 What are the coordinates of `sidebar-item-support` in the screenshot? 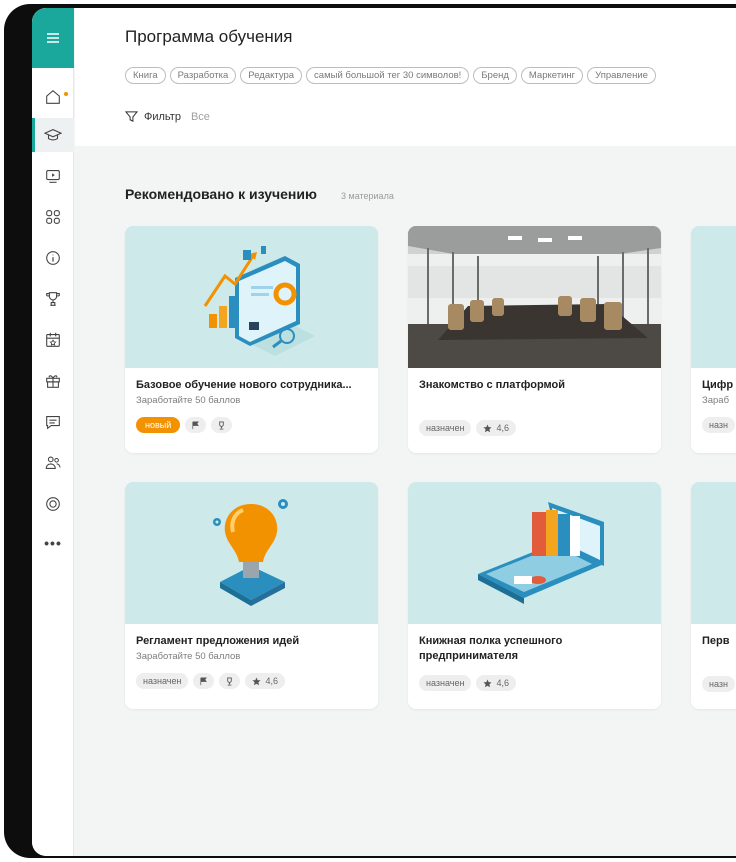 It's located at (53, 504).